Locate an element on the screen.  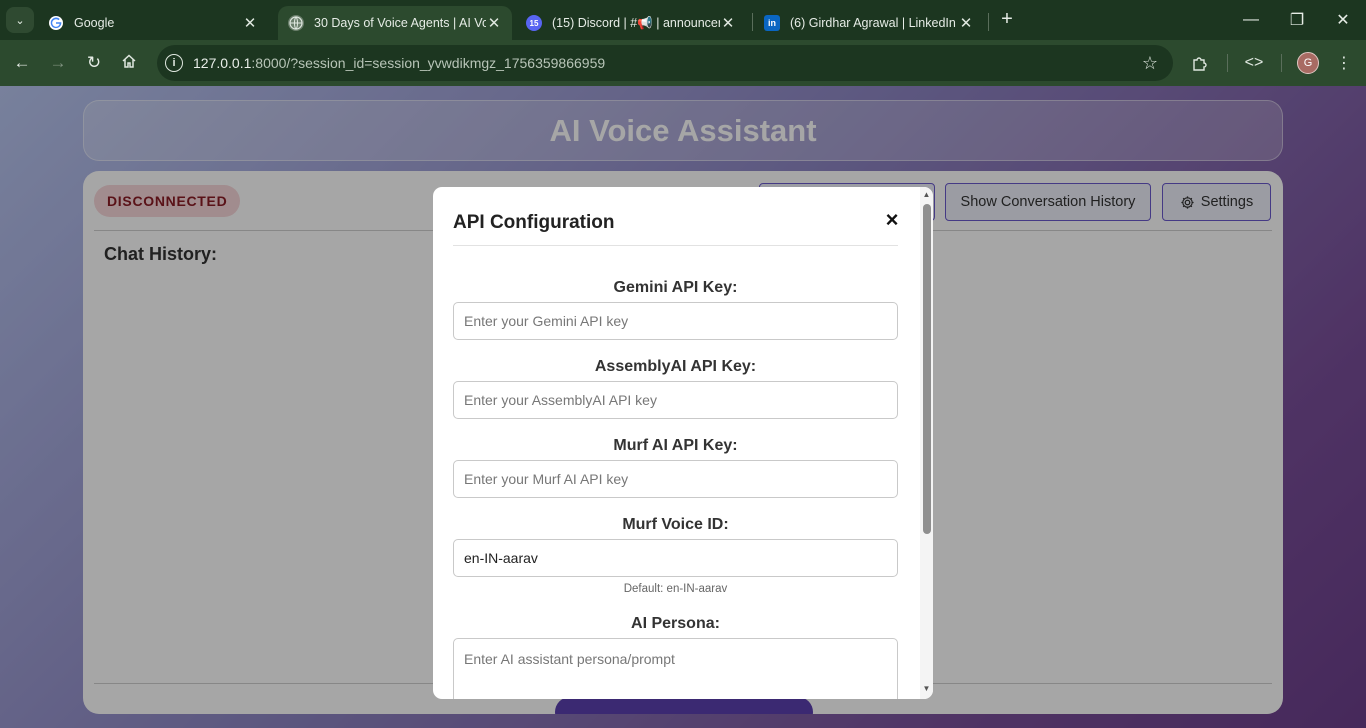
new-tab-button: + is located at coordinates (1007, 20).